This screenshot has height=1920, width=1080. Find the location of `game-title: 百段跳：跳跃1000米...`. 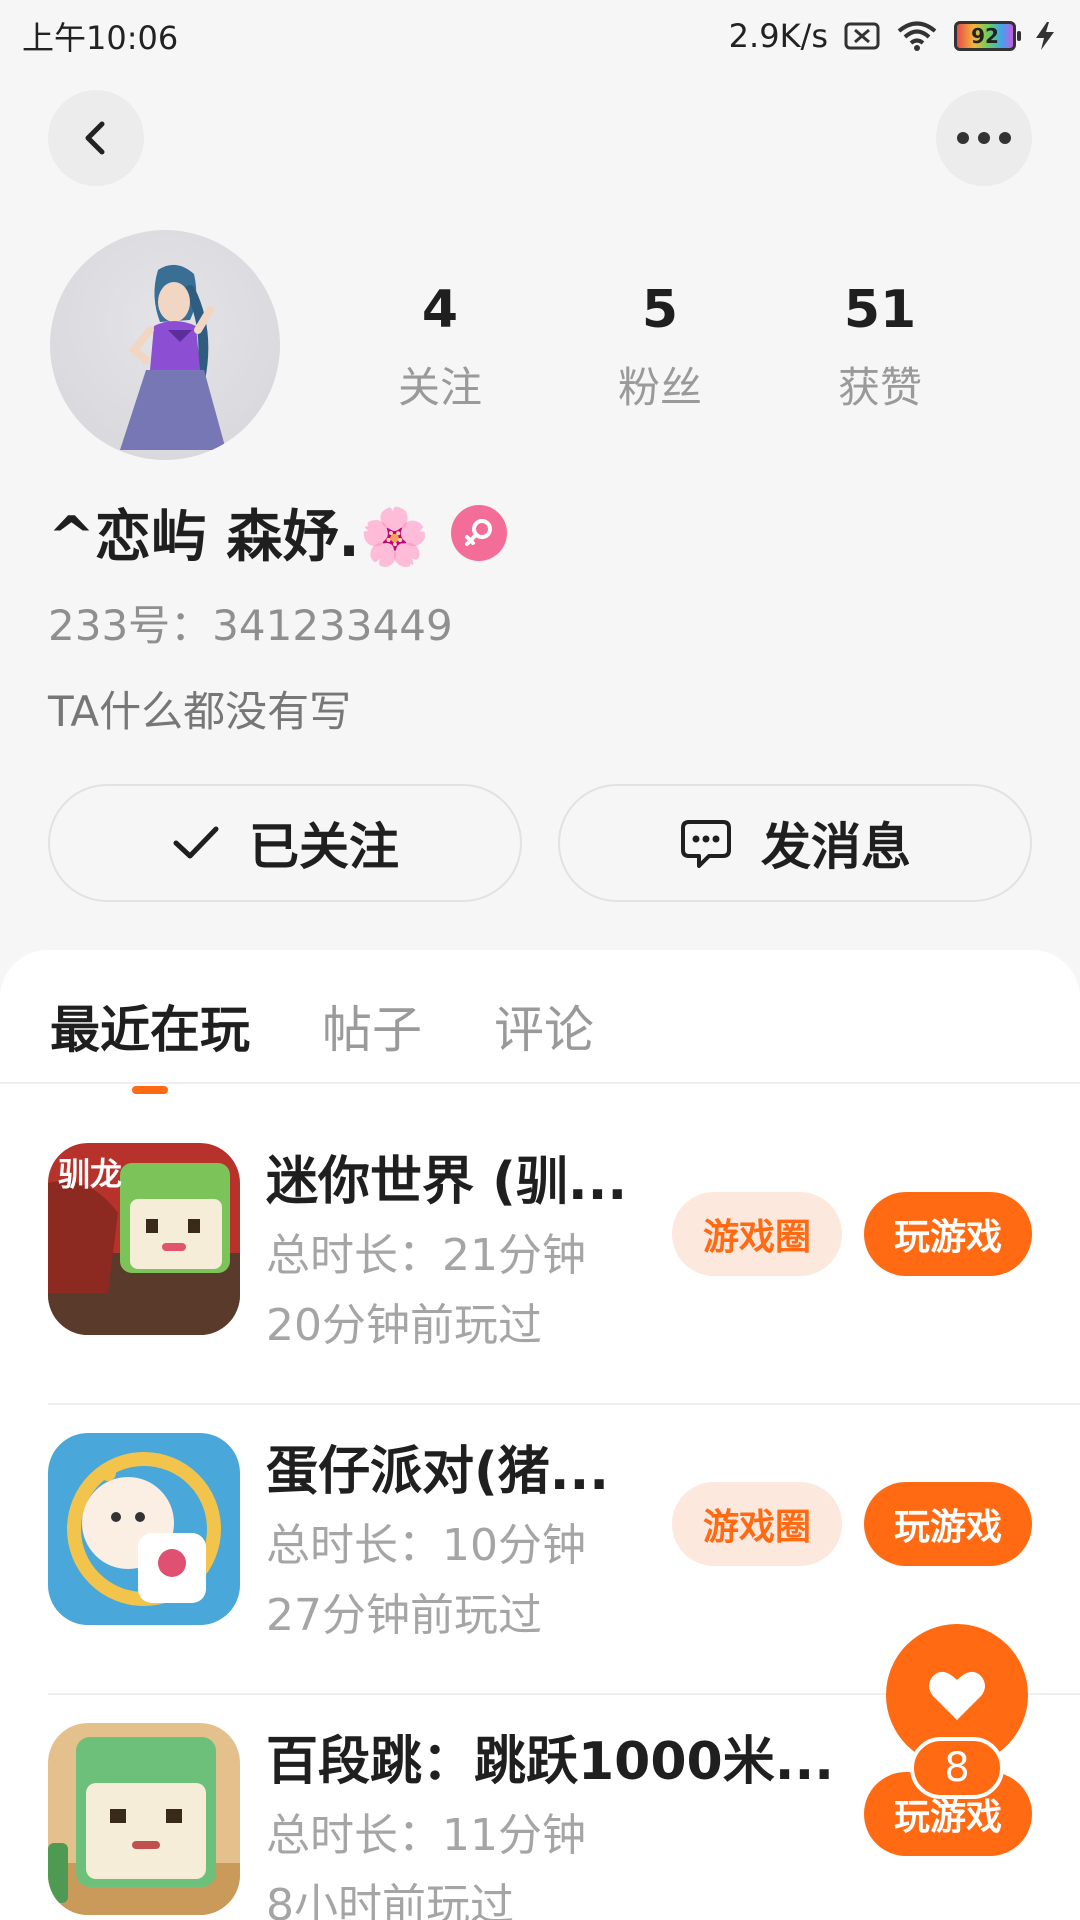

game-title: 百段跳：跳跃1000米... is located at coordinates (550, 1762).